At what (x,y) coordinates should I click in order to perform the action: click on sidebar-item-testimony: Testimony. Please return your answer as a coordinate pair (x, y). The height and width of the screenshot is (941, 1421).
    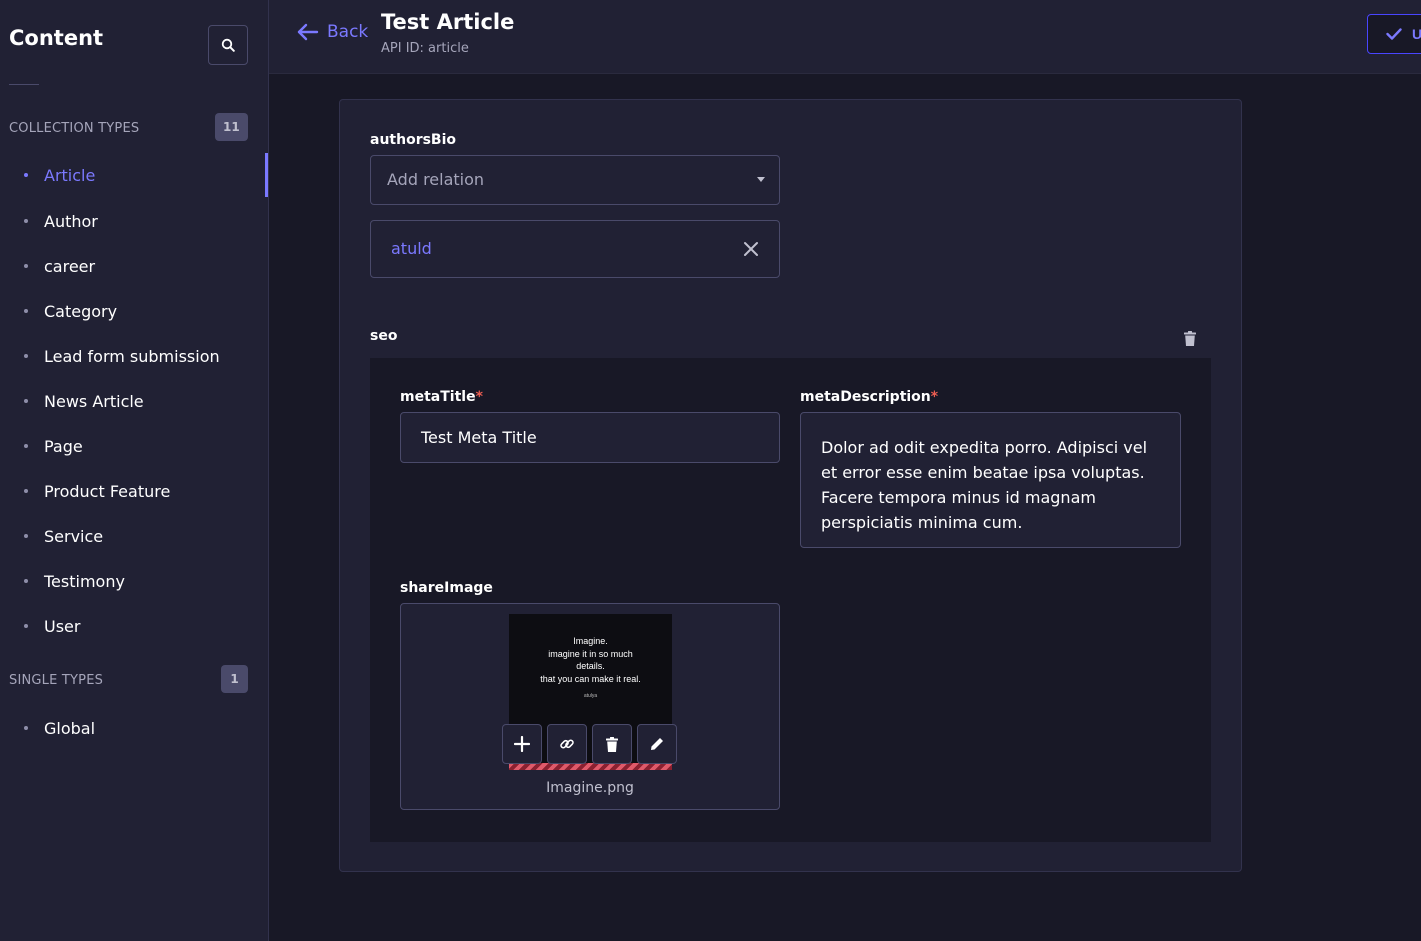
    Looking at the image, I should click on (134, 581).